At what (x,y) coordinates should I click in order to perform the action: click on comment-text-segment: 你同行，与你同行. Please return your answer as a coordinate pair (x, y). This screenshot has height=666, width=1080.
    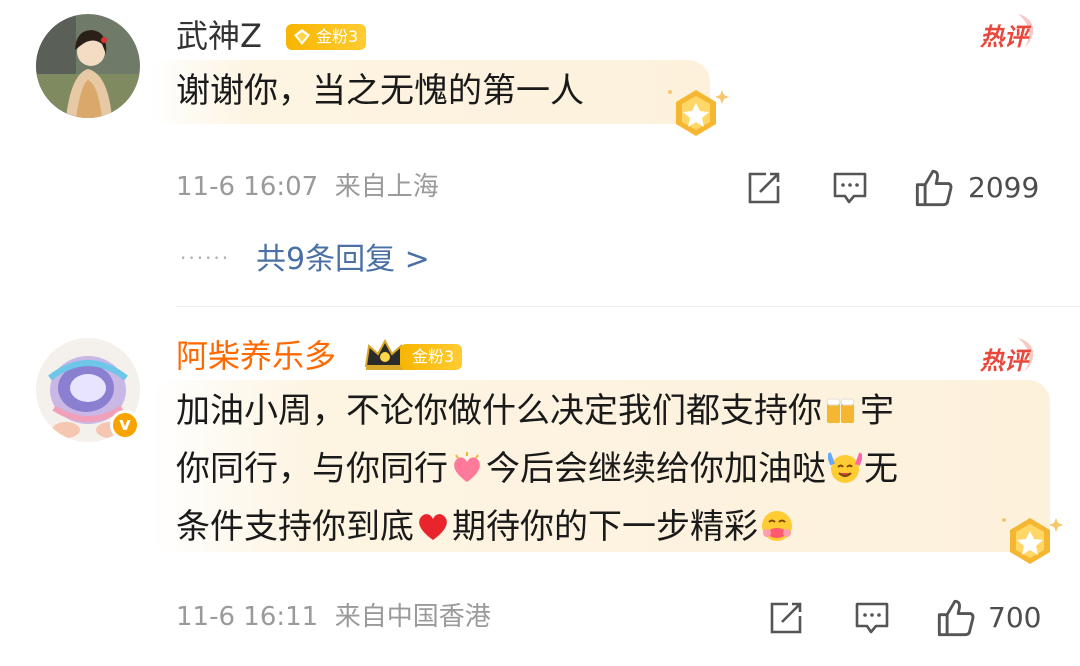
    Looking at the image, I should click on (312, 469).